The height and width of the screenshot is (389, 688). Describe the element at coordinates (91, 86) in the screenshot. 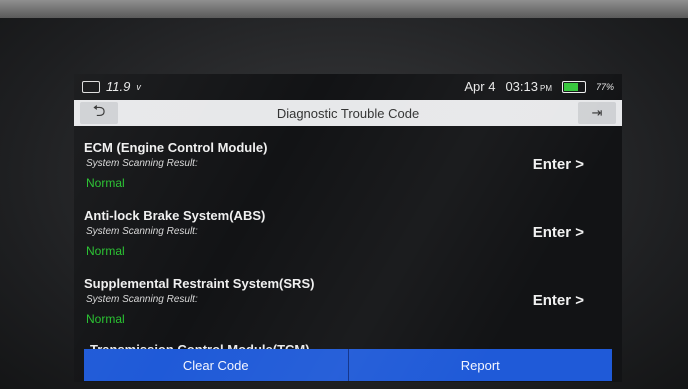

I see `vehicle-battery-icon` at that location.